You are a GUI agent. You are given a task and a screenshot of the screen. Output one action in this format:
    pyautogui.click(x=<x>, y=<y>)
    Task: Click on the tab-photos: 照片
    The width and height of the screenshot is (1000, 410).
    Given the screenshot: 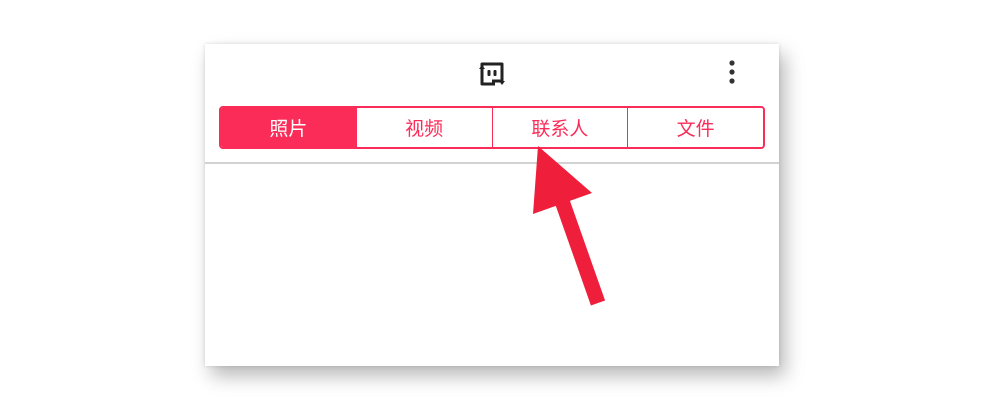 What is the action you would take?
    pyautogui.click(x=288, y=127)
    